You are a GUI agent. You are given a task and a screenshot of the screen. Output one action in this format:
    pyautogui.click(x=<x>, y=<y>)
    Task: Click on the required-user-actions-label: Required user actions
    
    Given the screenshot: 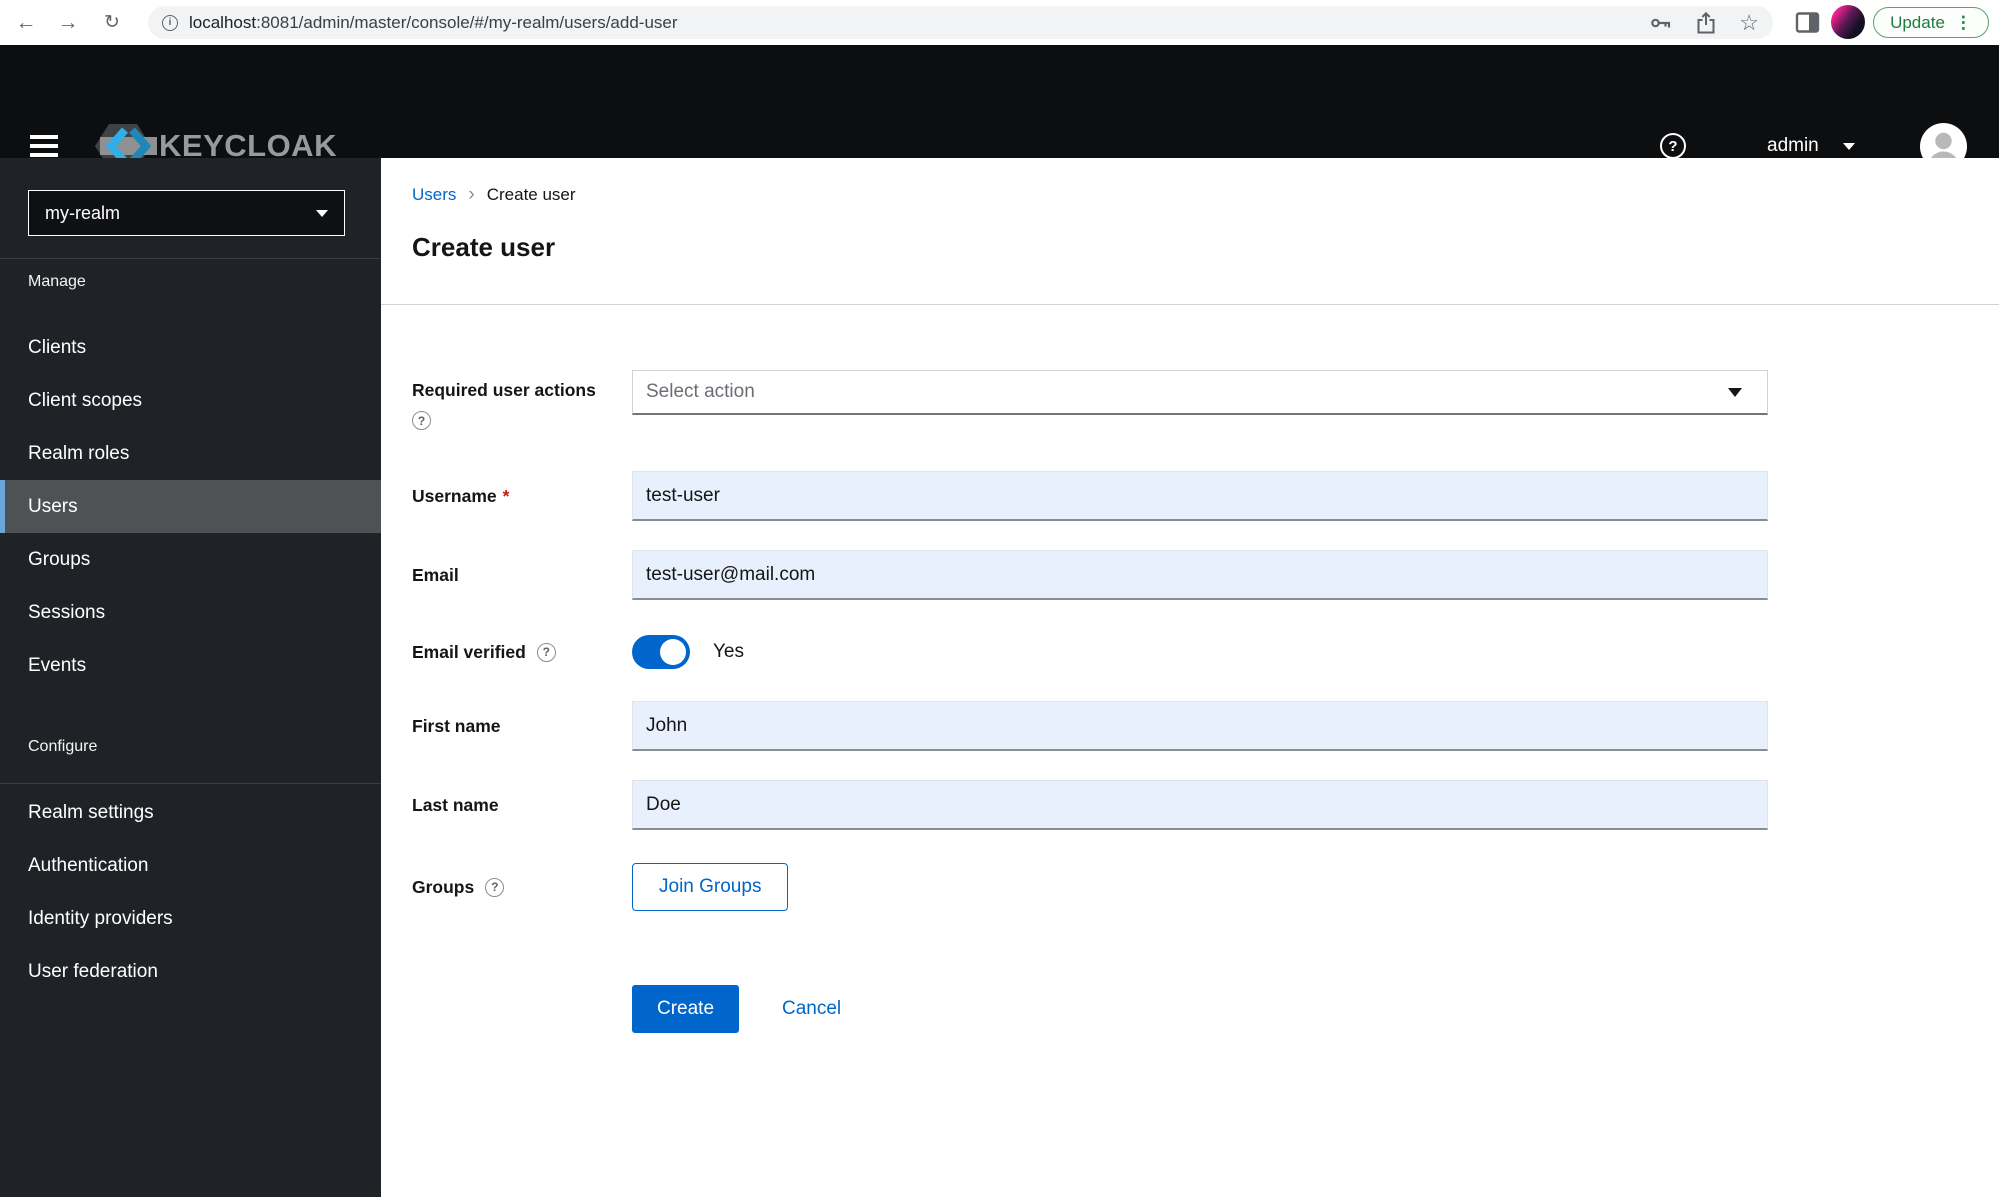 What is the action you would take?
    pyautogui.click(x=504, y=390)
    